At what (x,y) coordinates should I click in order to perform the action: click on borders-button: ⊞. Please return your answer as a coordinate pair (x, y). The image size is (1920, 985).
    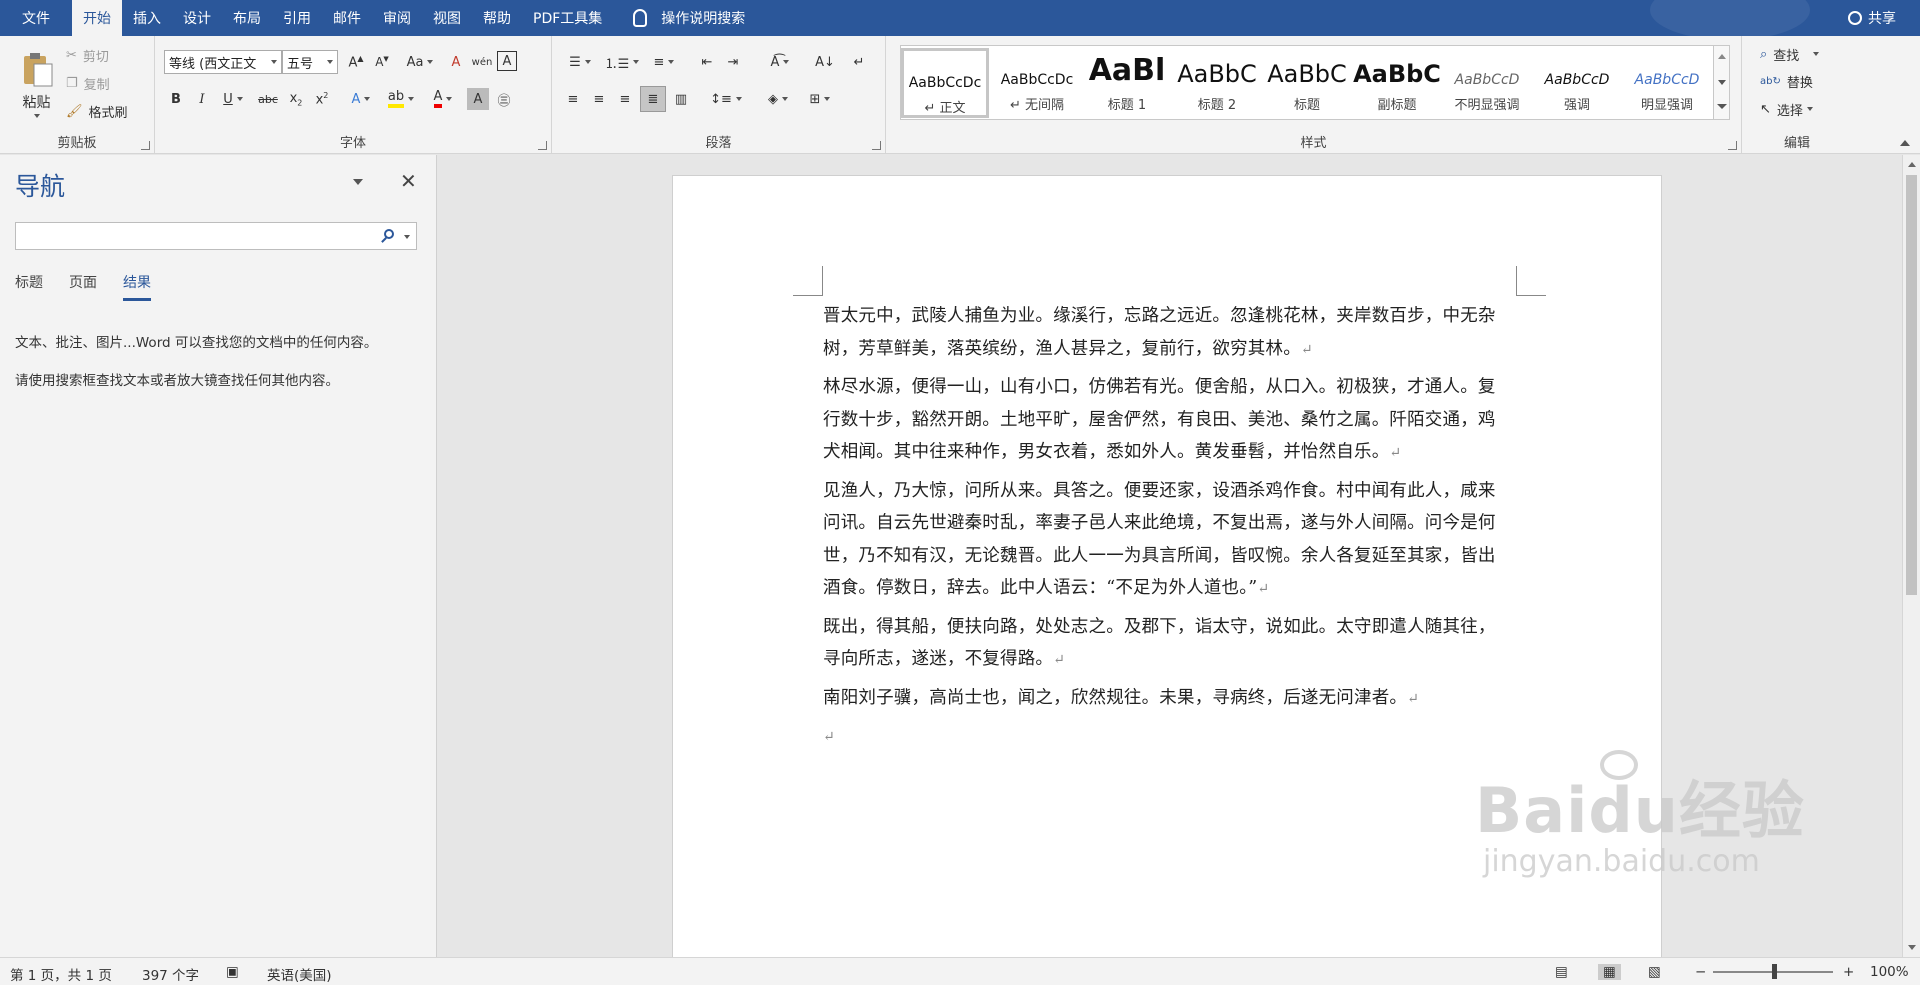
    Looking at the image, I should click on (820, 99).